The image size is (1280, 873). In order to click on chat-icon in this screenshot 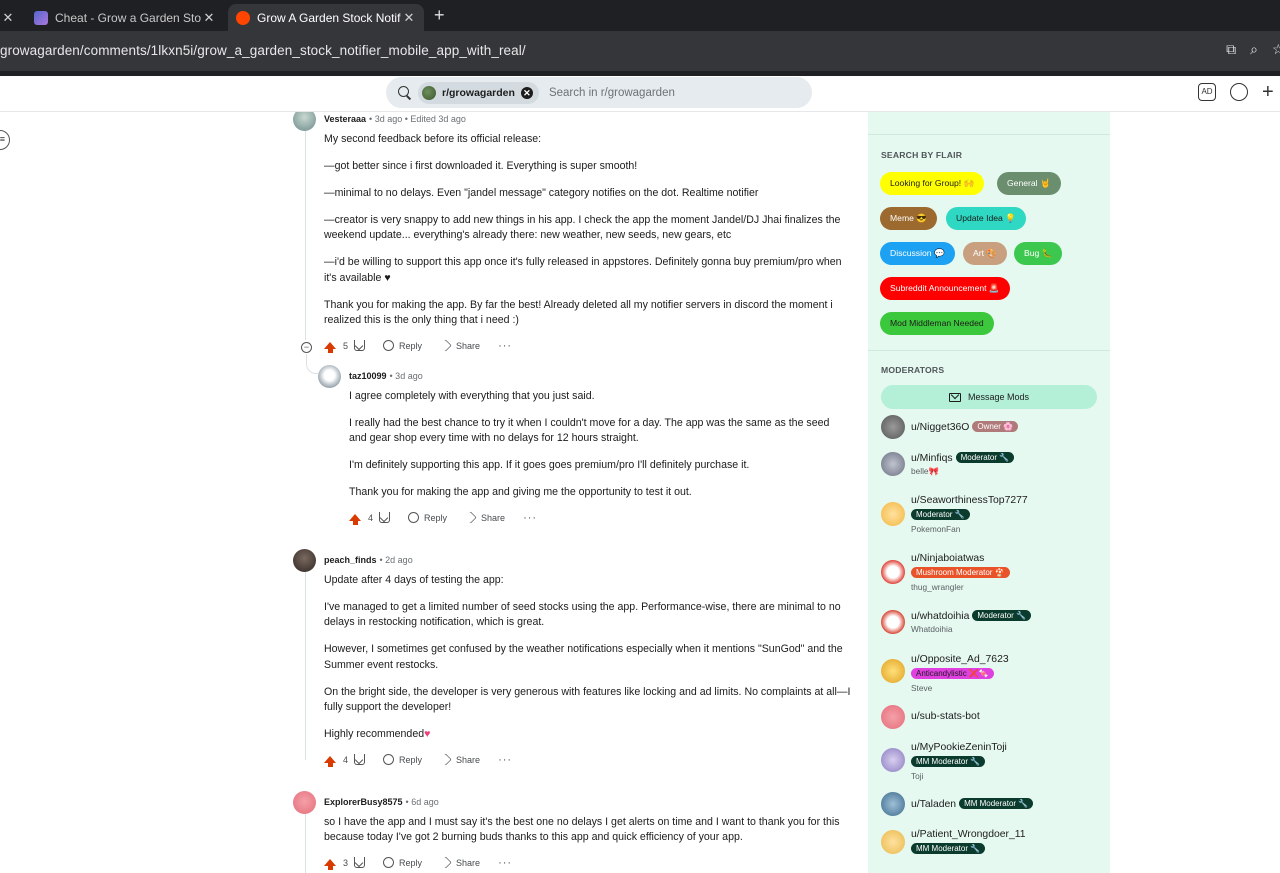, I will do `click(1239, 92)`.